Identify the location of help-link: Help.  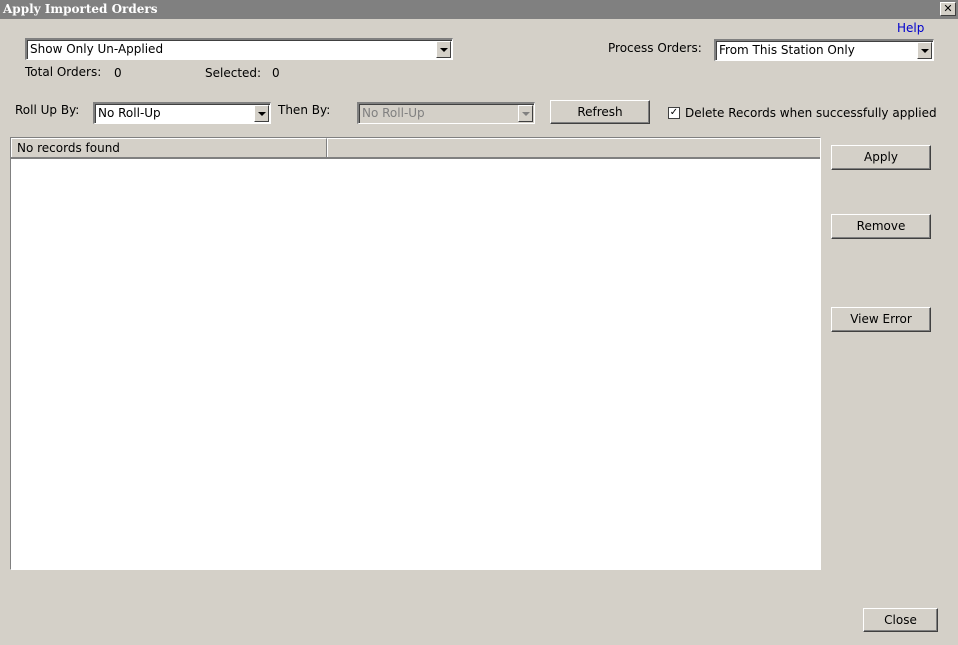
(910, 28).